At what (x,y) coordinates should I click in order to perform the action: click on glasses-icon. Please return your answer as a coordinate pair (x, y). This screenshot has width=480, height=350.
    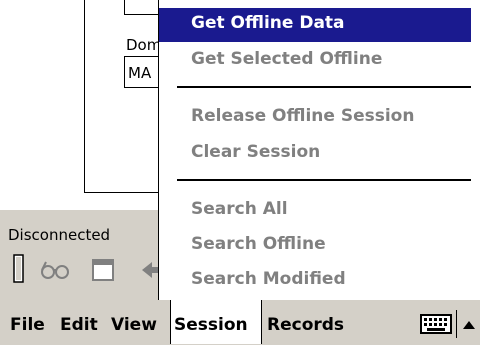
    Looking at the image, I should click on (55, 271).